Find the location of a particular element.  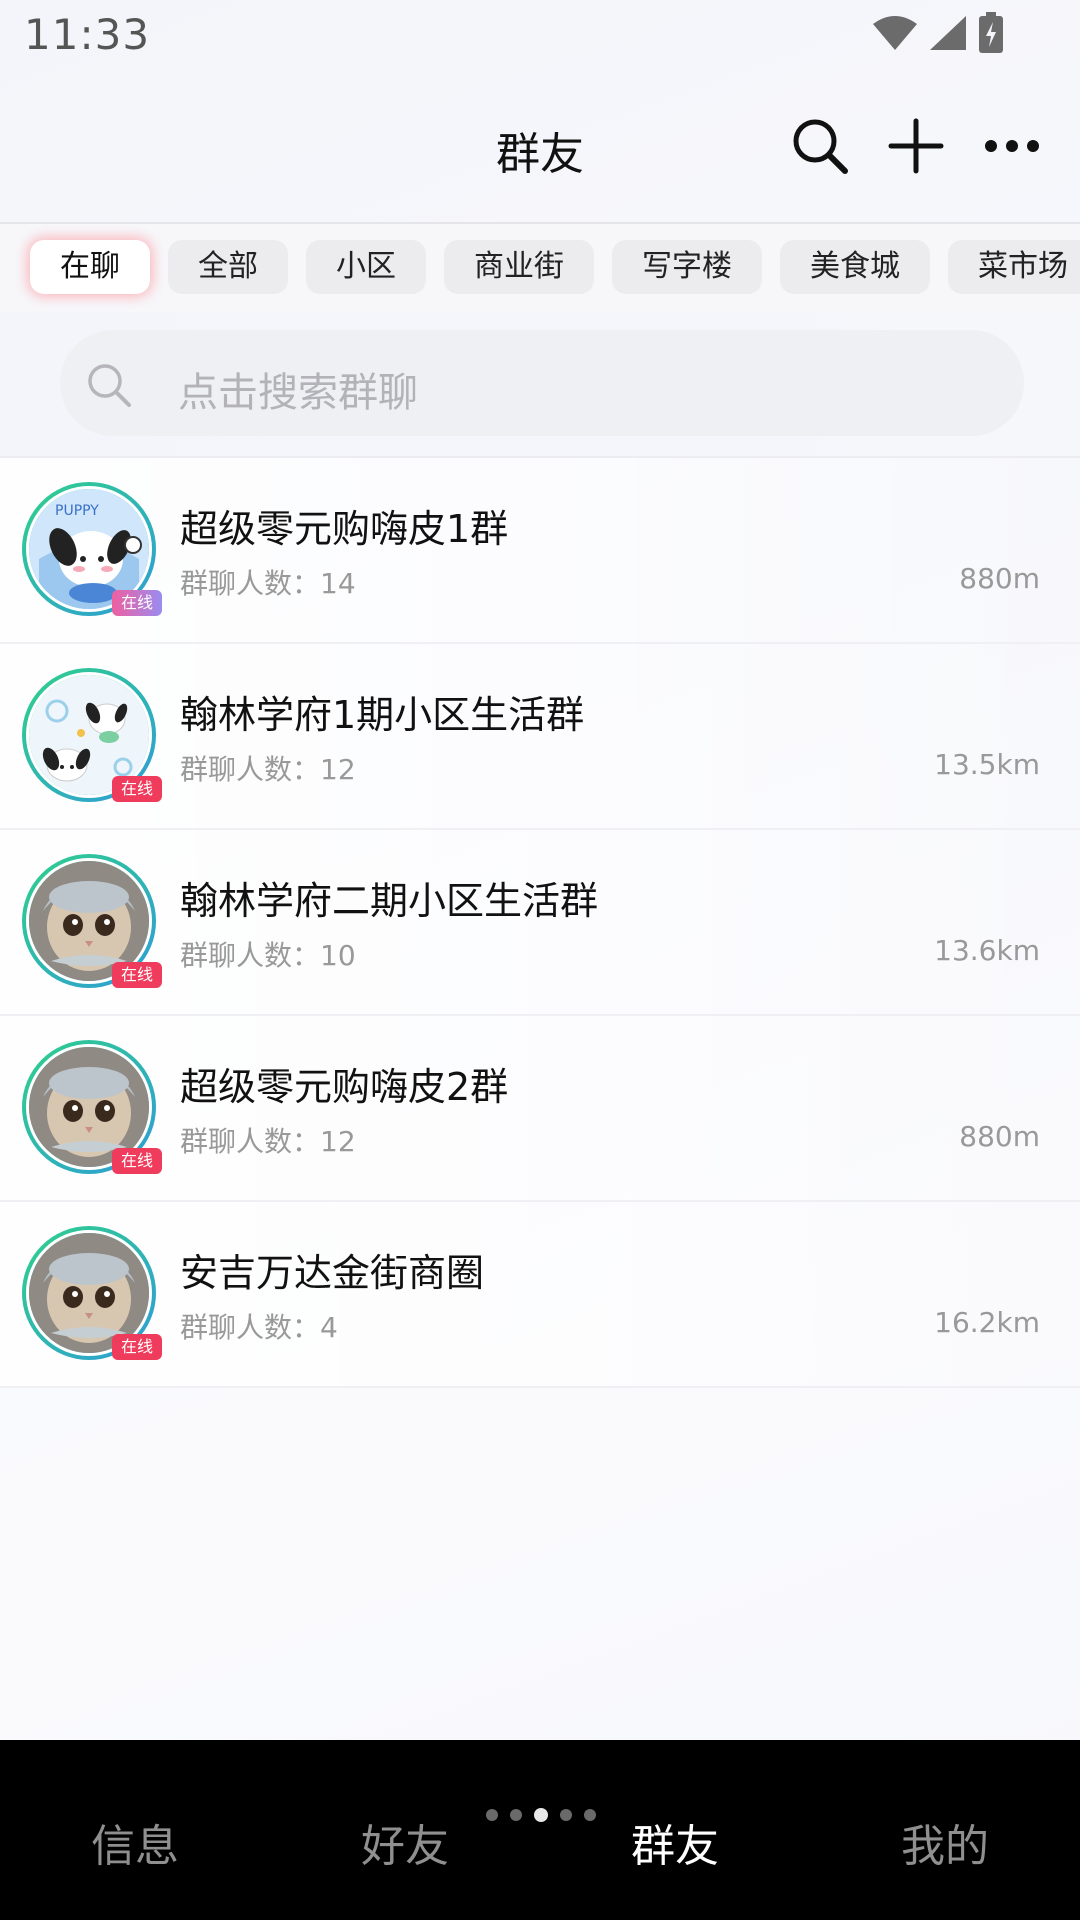

member-count: 群聊人数：14 is located at coordinates (268, 583).